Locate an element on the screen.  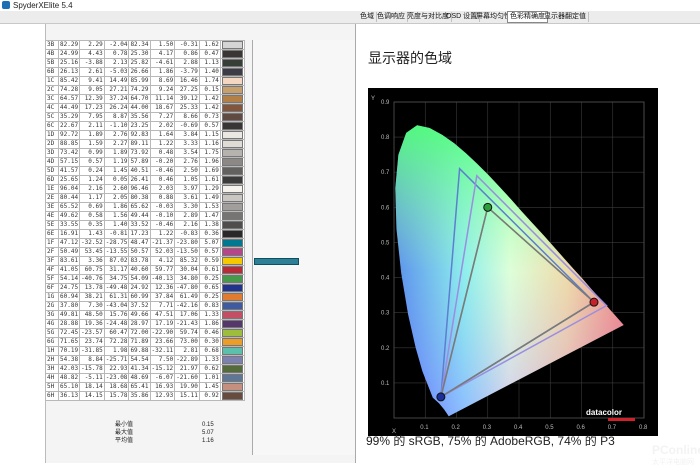
table-cell-b: 38.21 is located at coordinates (92, 297).